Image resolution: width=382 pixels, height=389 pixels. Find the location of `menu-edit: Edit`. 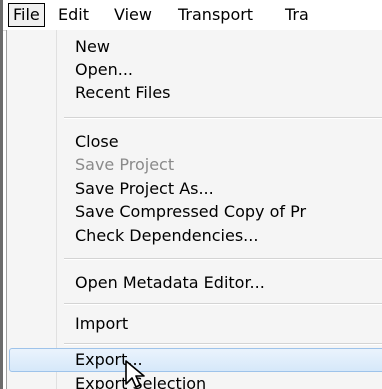

menu-edit: Edit is located at coordinates (73, 15).